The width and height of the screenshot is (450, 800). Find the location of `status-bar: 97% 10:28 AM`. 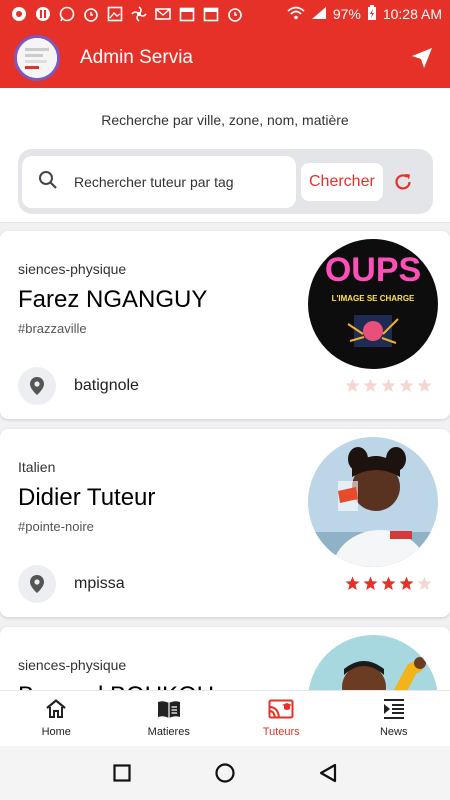

status-bar: 97% 10:28 AM is located at coordinates (225, 14).